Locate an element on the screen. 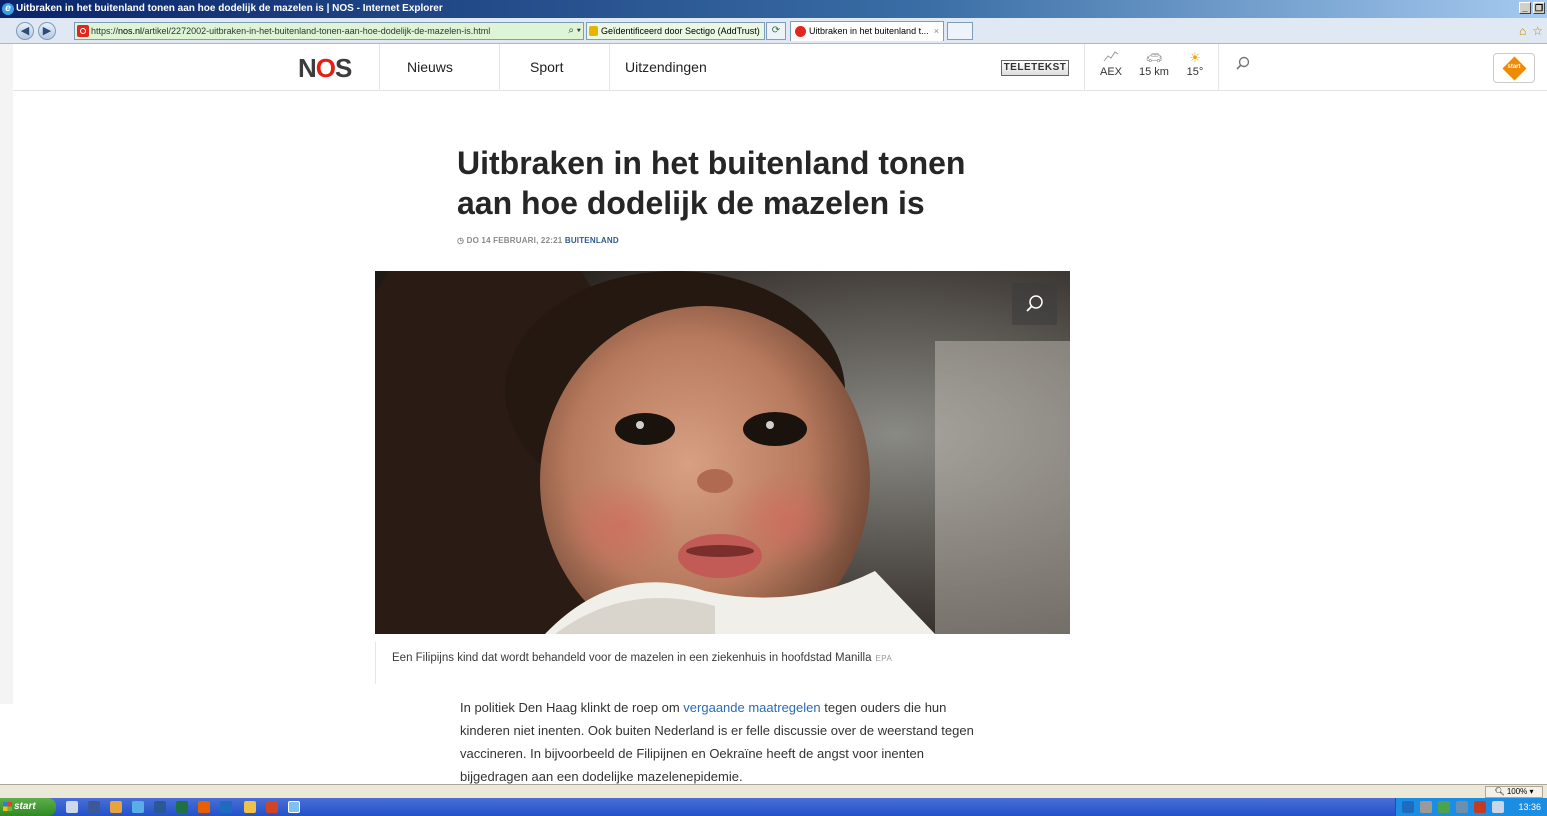 Image resolution: width=1547 pixels, height=816 pixels. powerpoint-taskbar-icon is located at coordinates (272, 807).